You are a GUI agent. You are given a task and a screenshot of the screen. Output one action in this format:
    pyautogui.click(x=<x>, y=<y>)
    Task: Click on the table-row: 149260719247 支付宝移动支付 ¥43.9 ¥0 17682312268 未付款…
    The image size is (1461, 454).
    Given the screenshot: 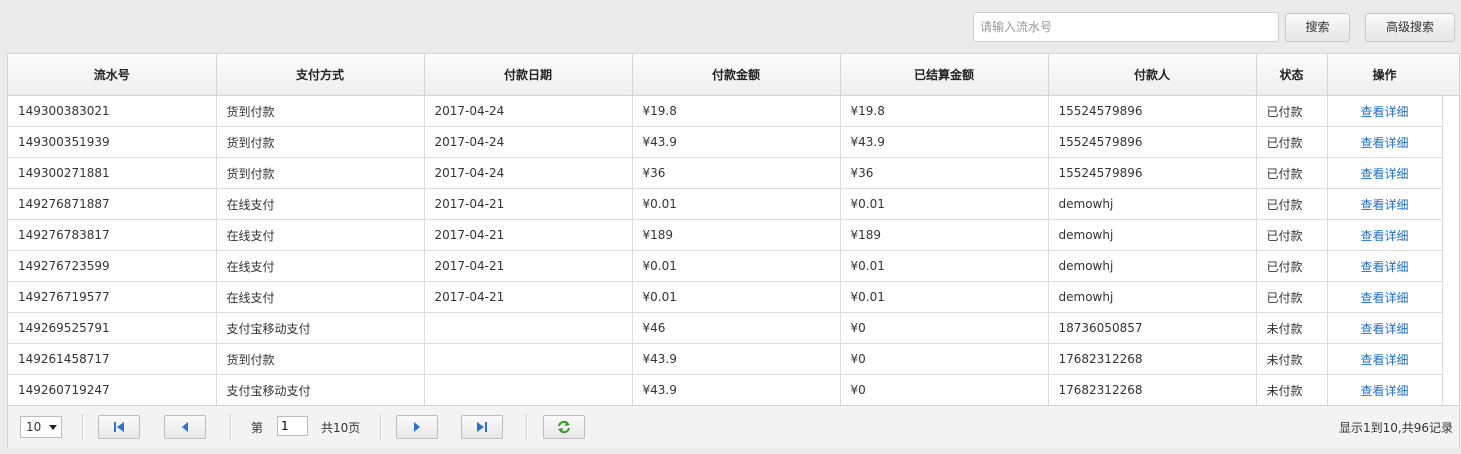 What is the action you would take?
    pyautogui.click(x=725, y=390)
    